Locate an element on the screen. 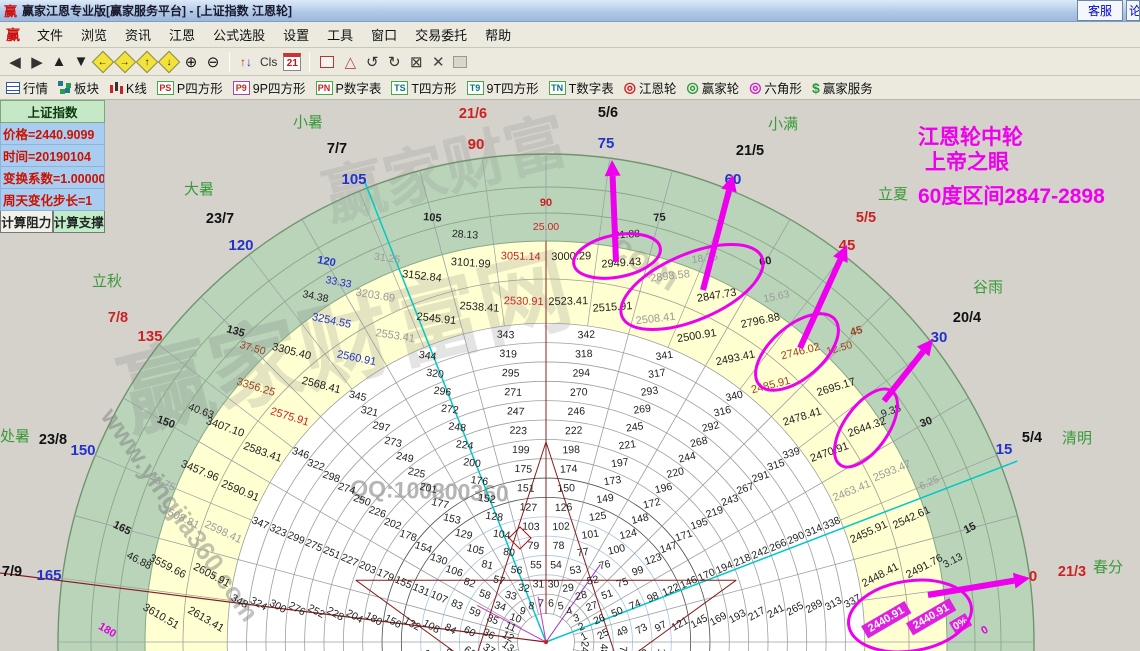 The width and height of the screenshot is (1140, 651). main-toolbar: ◀ ▶ ▲ ▼ ← → ↑ ↓ ⊕ ⊖ ↑ ↓ Cls 21 △ ↺ ↻ ⊠ ✕ is located at coordinates (570, 62).